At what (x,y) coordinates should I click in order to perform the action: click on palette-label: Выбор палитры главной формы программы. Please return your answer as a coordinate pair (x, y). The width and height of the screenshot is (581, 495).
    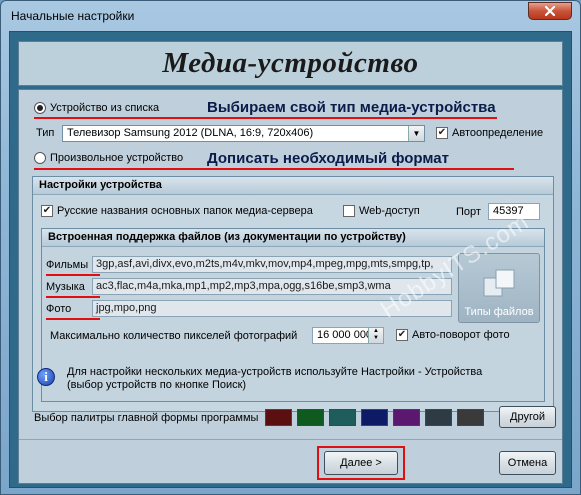
    Looking at the image, I should click on (146, 418).